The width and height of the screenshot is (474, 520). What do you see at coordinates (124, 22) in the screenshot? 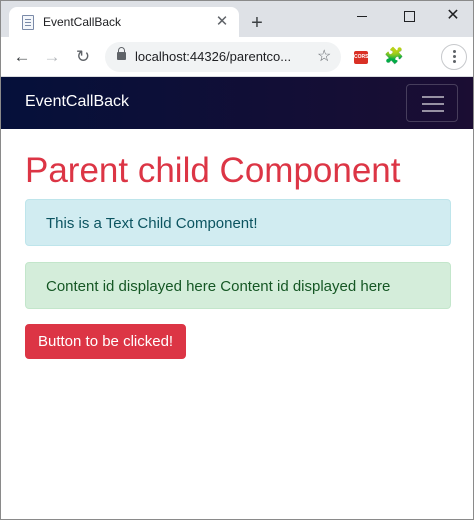
I see `browser-tab: EventCallBack ✕` at bounding box center [124, 22].